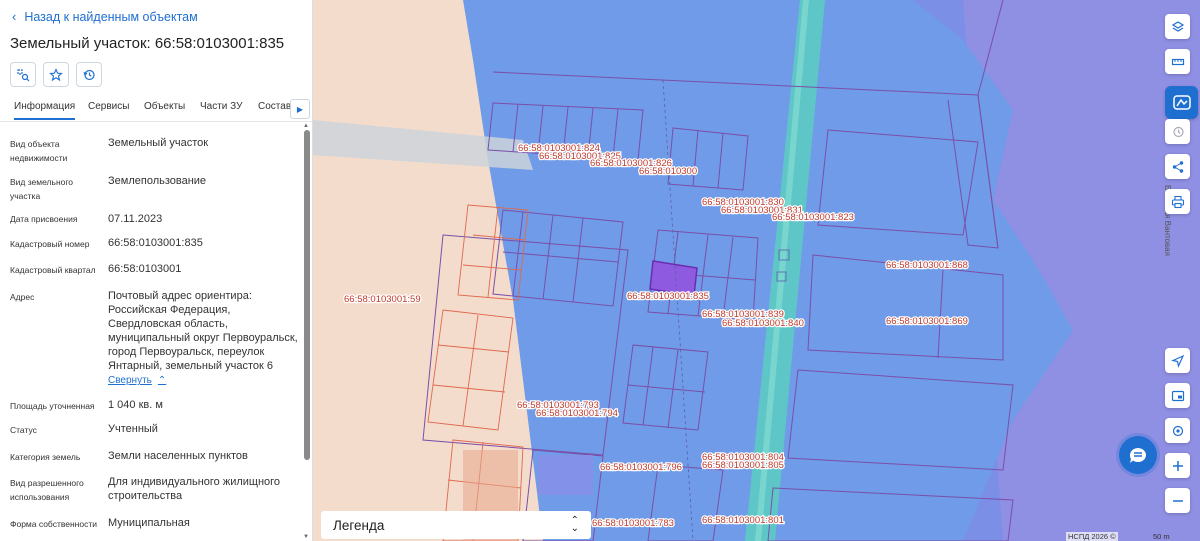 The width and height of the screenshot is (1200, 541). Describe the element at coordinates (565, 475) in the screenshot. I see `highlight-parcel-blue` at that location.